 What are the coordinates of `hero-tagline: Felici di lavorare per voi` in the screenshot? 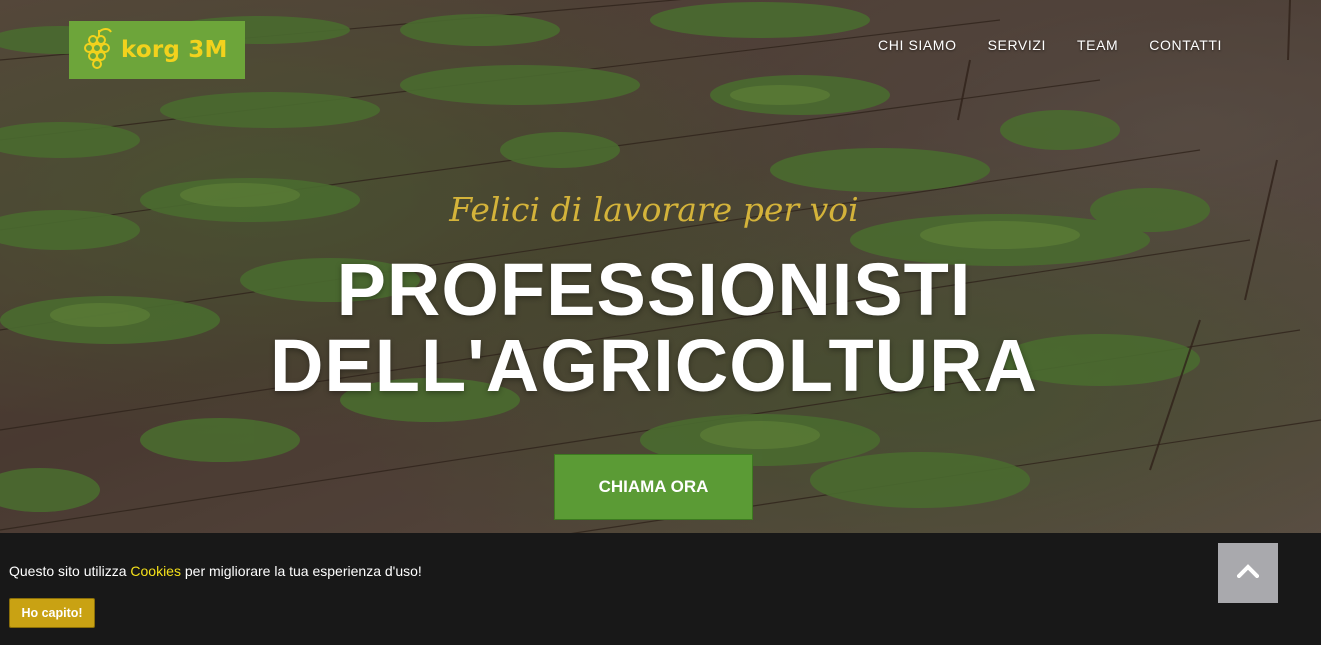 It's located at (654, 209).